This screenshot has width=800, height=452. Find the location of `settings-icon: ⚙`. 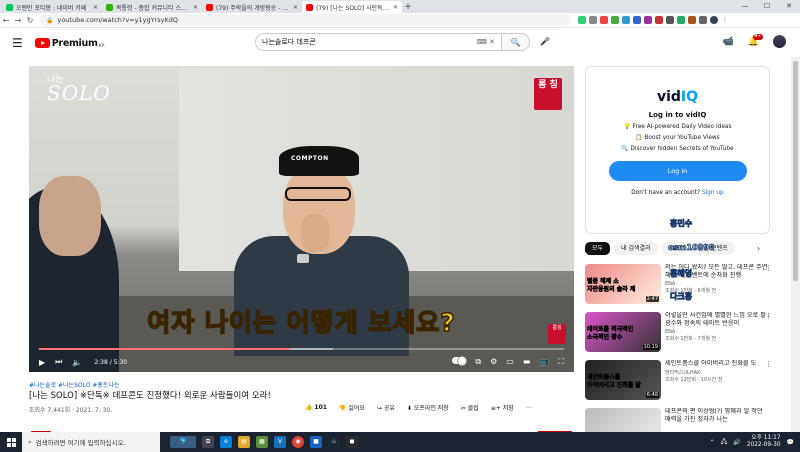

settings-icon: ⚙ is located at coordinates (493, 362).